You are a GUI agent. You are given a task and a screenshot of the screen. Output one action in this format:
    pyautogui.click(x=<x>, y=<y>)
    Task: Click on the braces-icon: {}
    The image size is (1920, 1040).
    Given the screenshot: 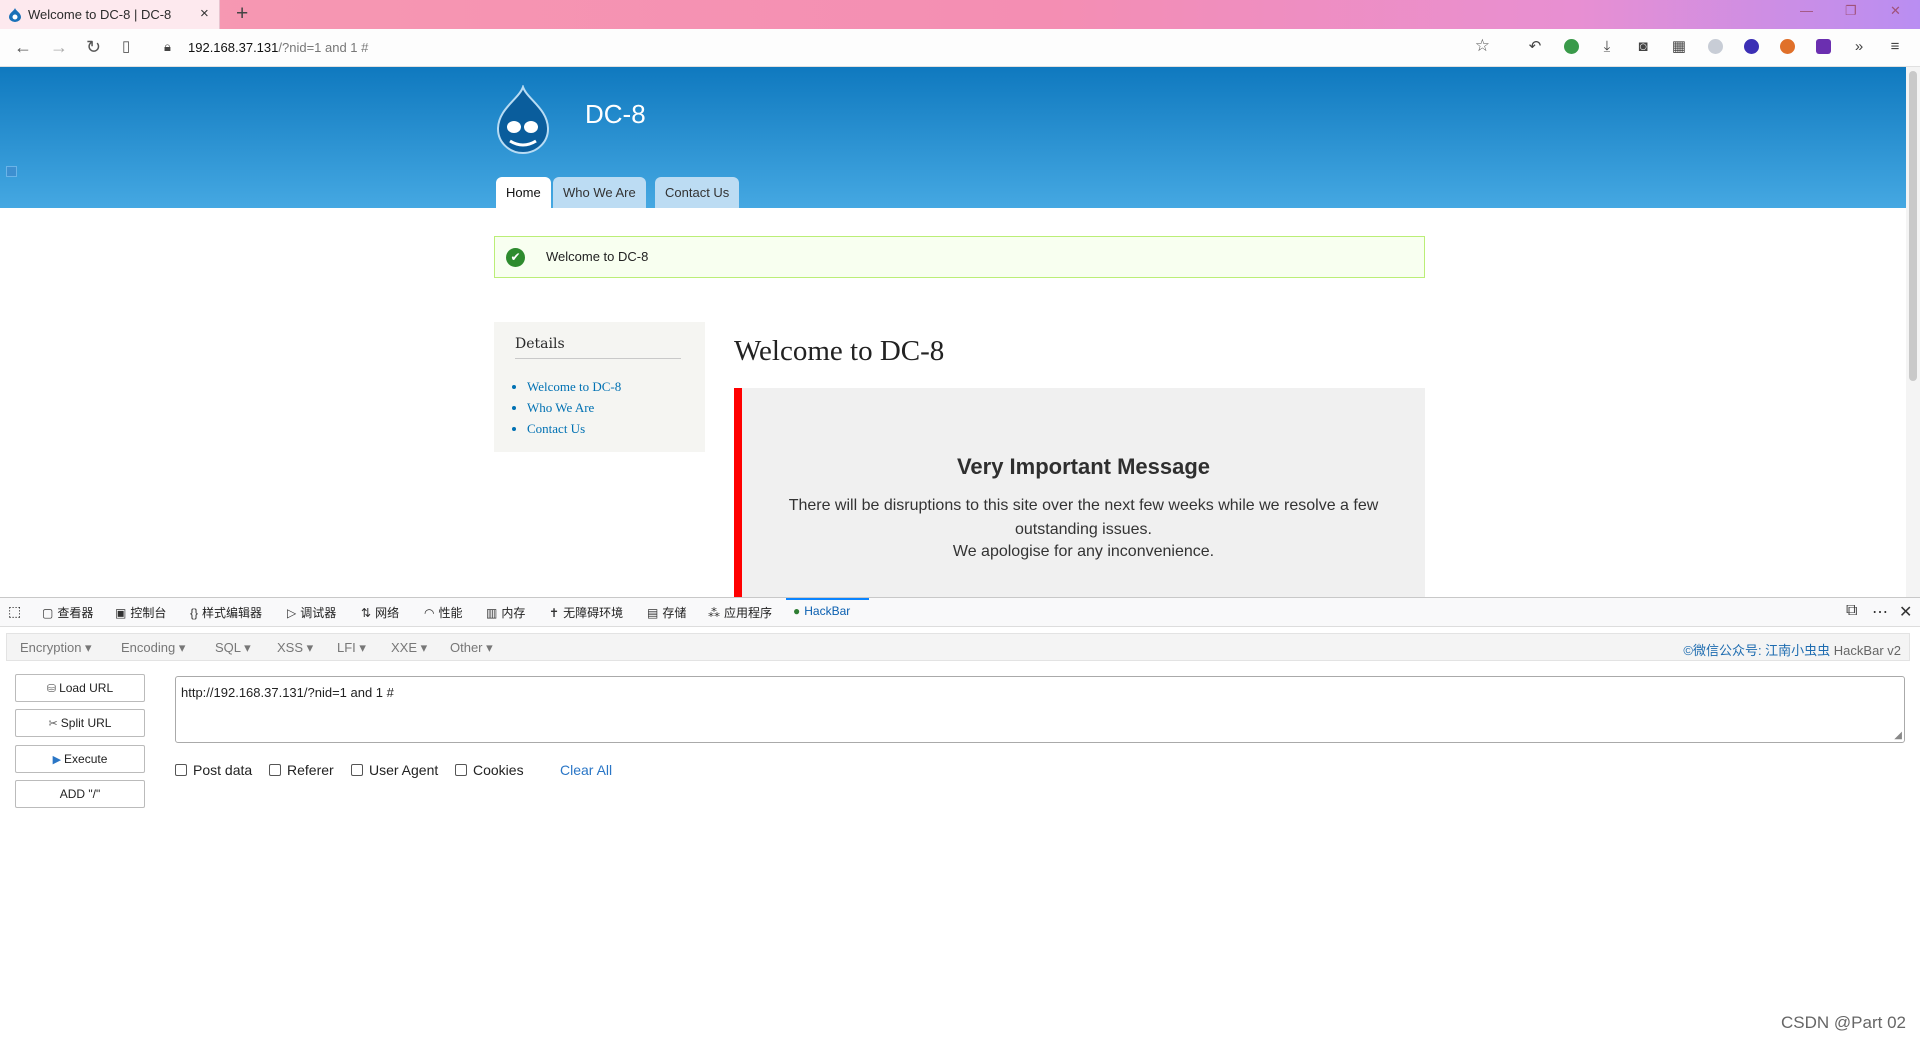 What is the action you would take?
    pyautogui.click(x=194, y=613)
    